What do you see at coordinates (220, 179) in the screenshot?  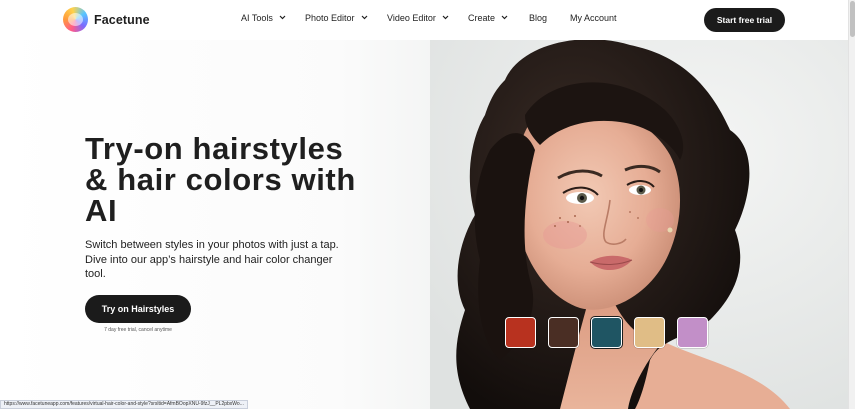 I see `hero-title-line-2: & hair colors with` at bounding box center [220, 179].